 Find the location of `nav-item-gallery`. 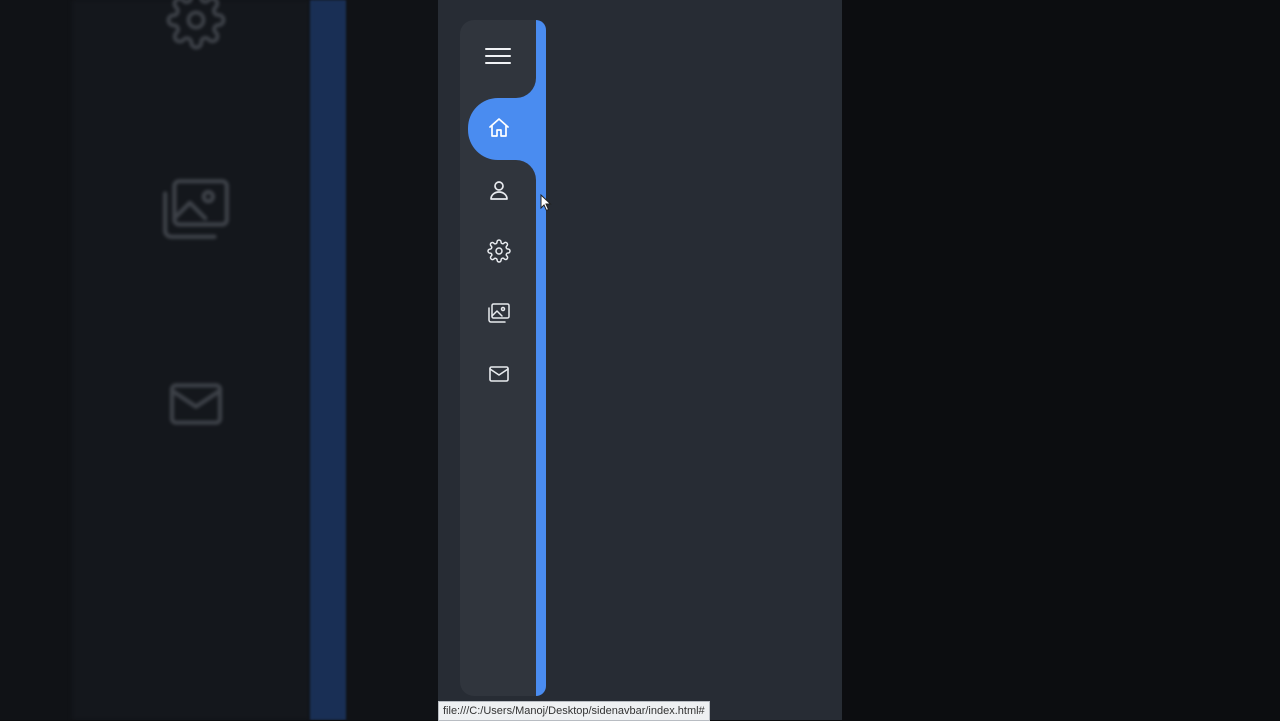

nav-item-gallery is located at coordinates (499, 313).